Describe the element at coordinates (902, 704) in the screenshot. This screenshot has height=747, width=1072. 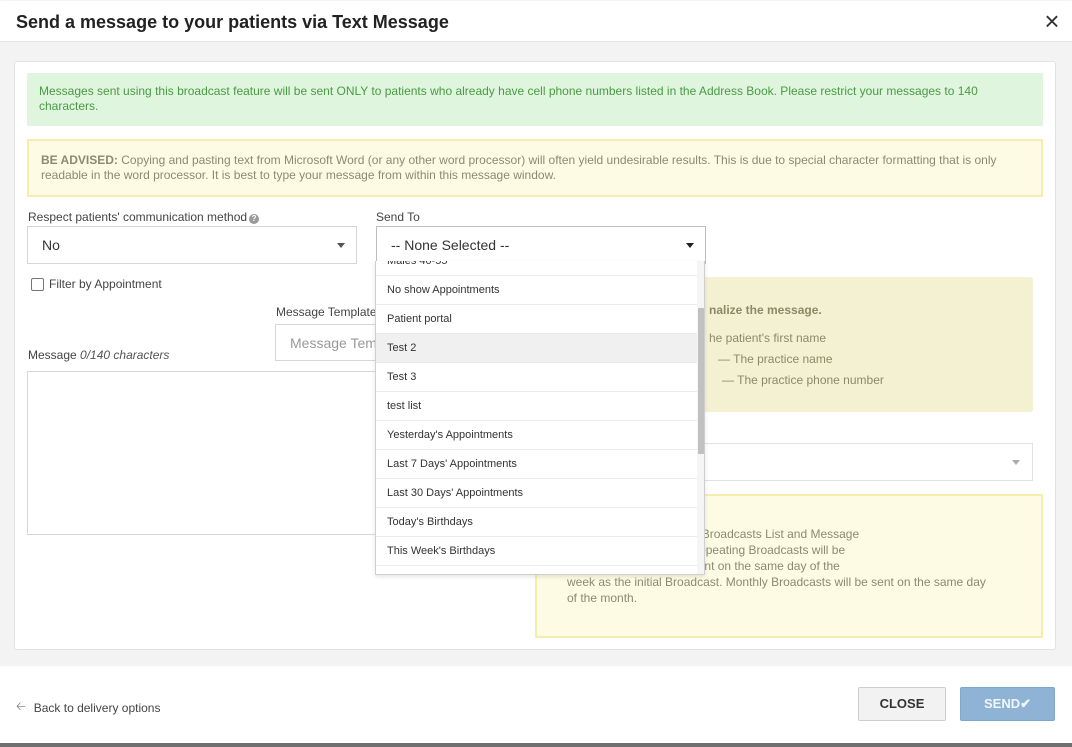
I see `close-button: CLOSE` at that location.